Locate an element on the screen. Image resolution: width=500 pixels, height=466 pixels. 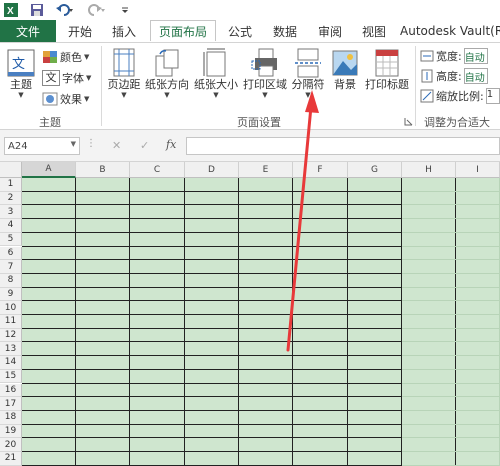
annotation-arrow is located at coordinates (302, 221).